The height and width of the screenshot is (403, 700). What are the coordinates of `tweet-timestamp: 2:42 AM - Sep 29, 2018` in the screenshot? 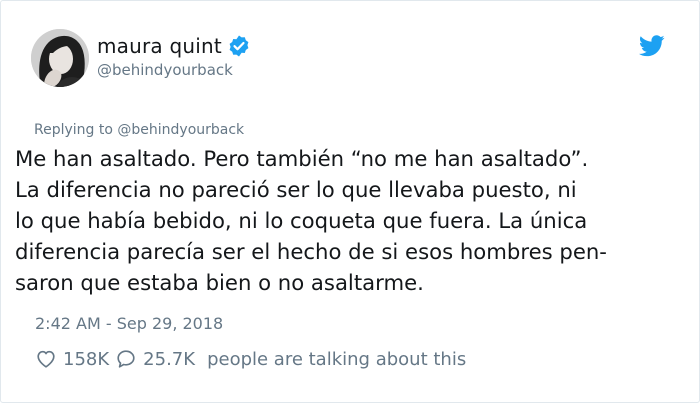 It's located at (129, 323).